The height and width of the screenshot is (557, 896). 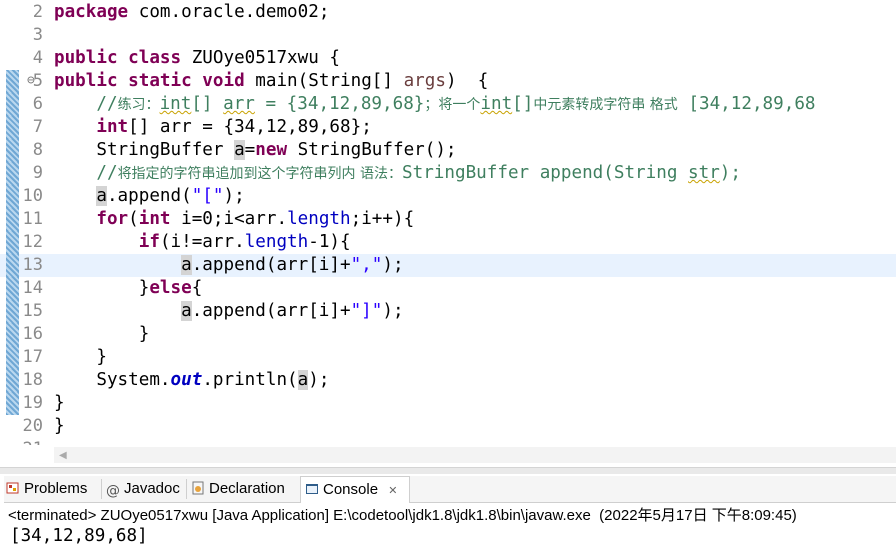 I want to click on code-line: 17 }, so click(x=448, y=357).